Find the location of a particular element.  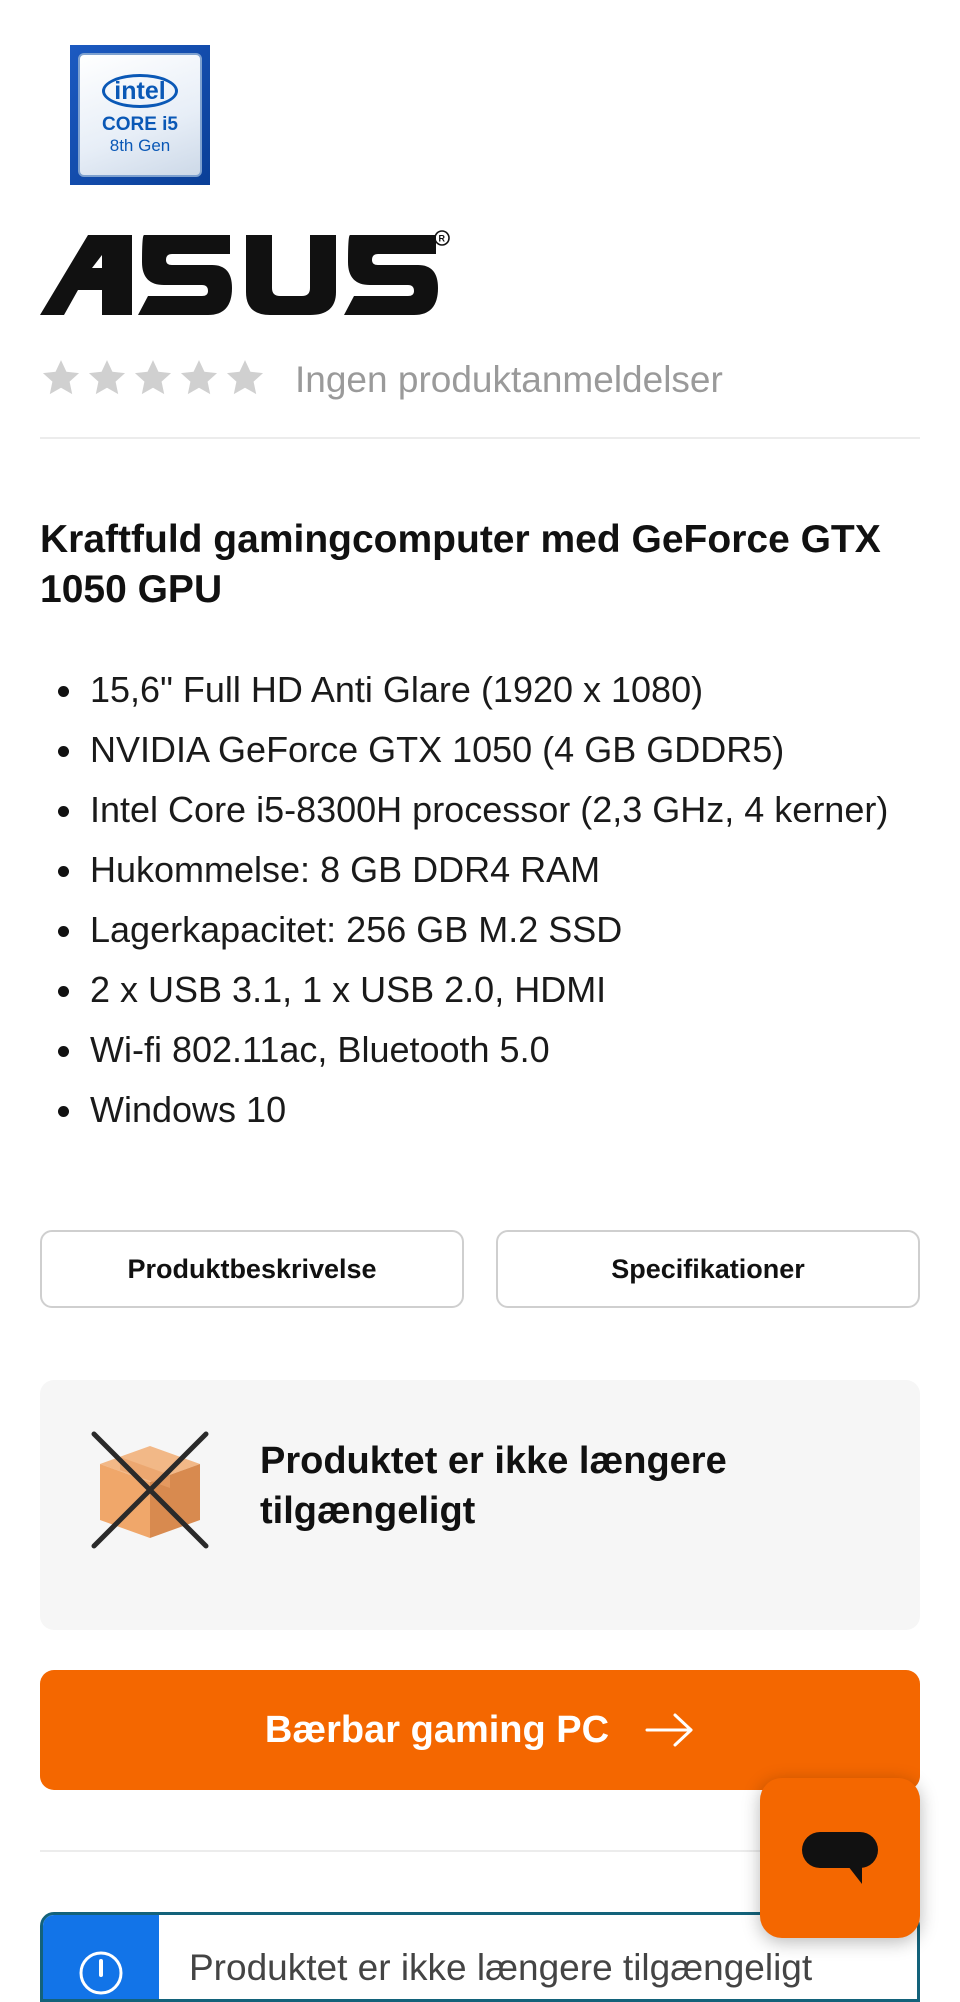

chat-button is located at coordinates (840, 1858).